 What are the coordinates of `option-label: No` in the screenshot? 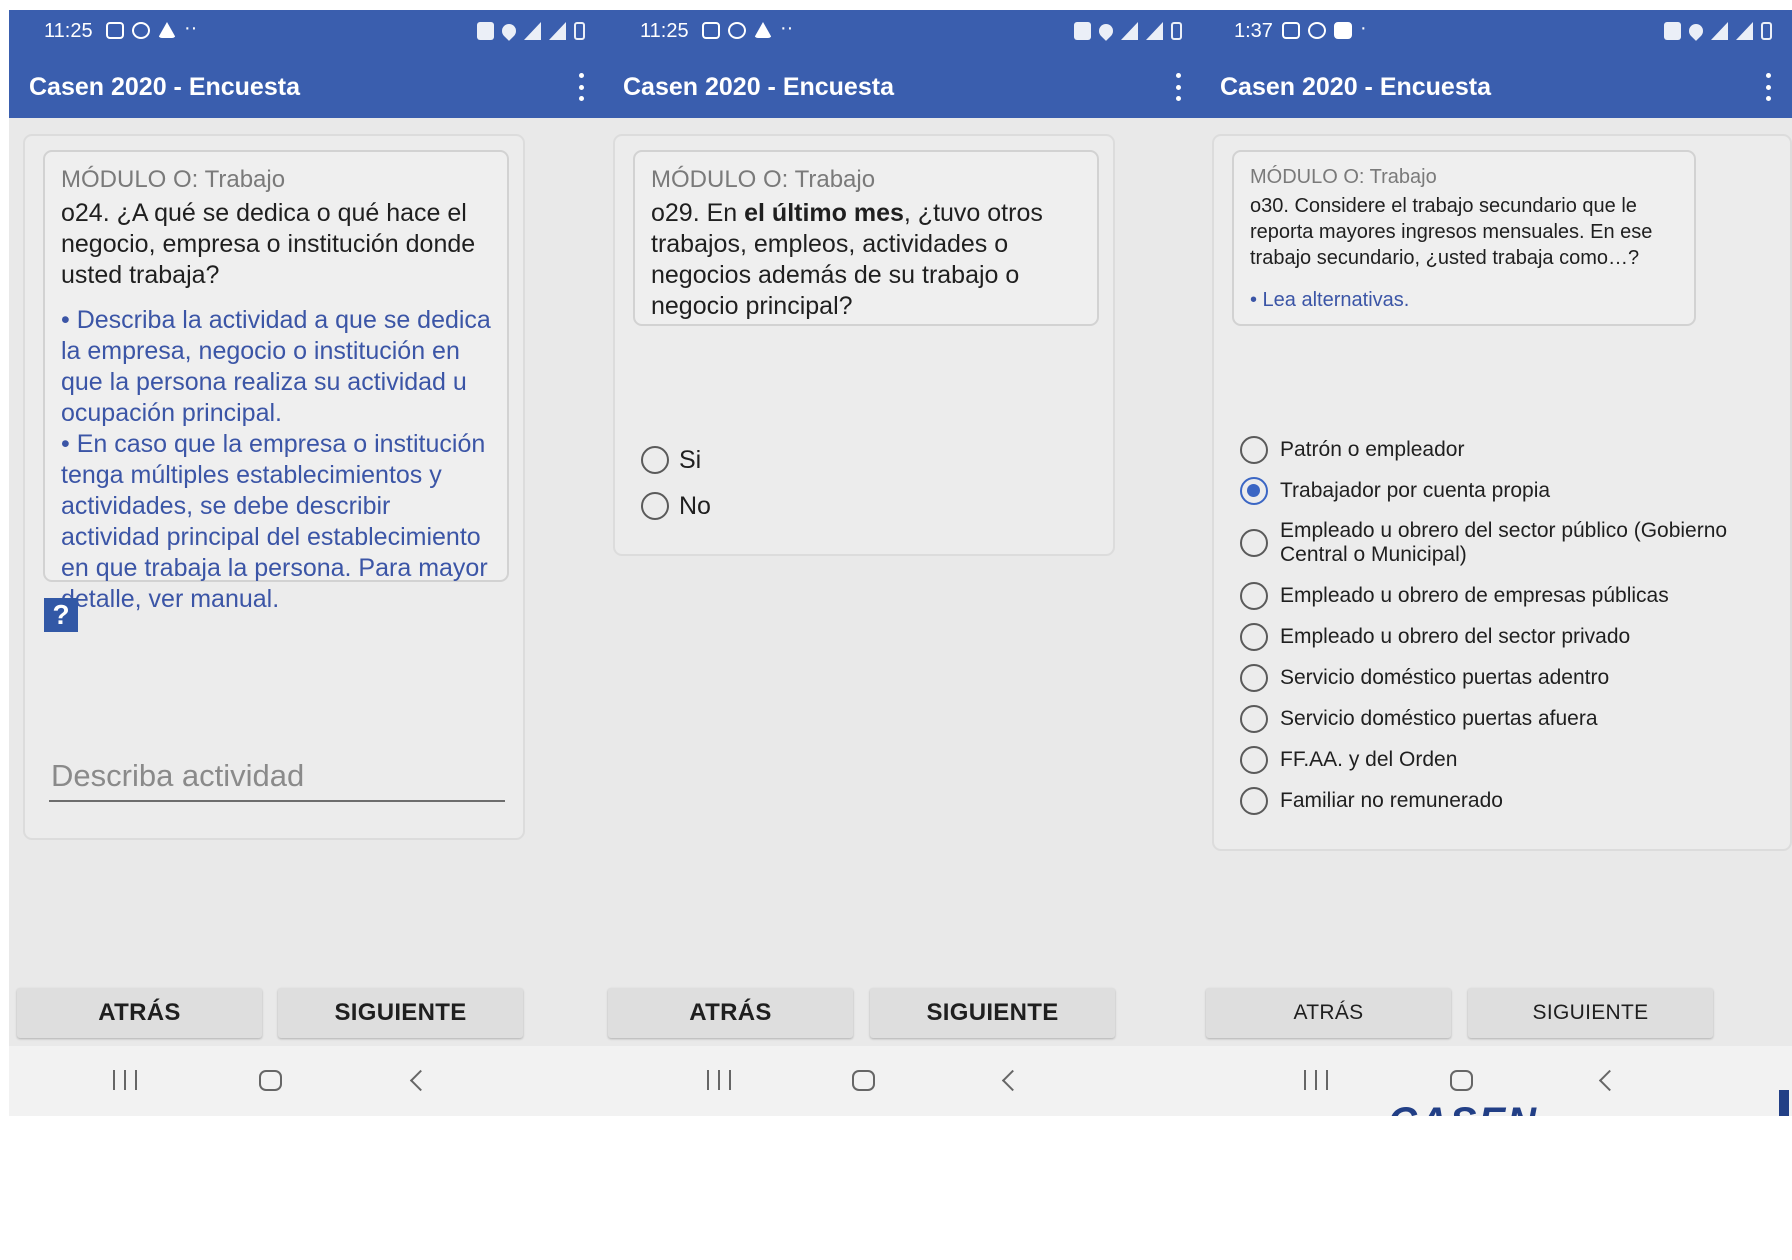 It's located at (695, 505).